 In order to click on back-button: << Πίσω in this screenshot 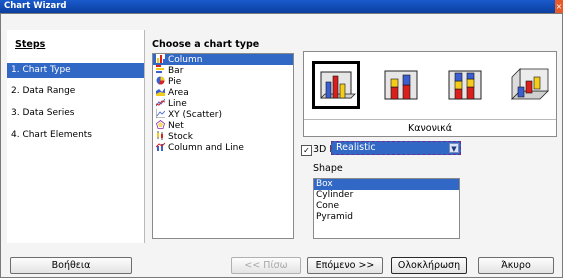, I will do `click(266, 265)`.